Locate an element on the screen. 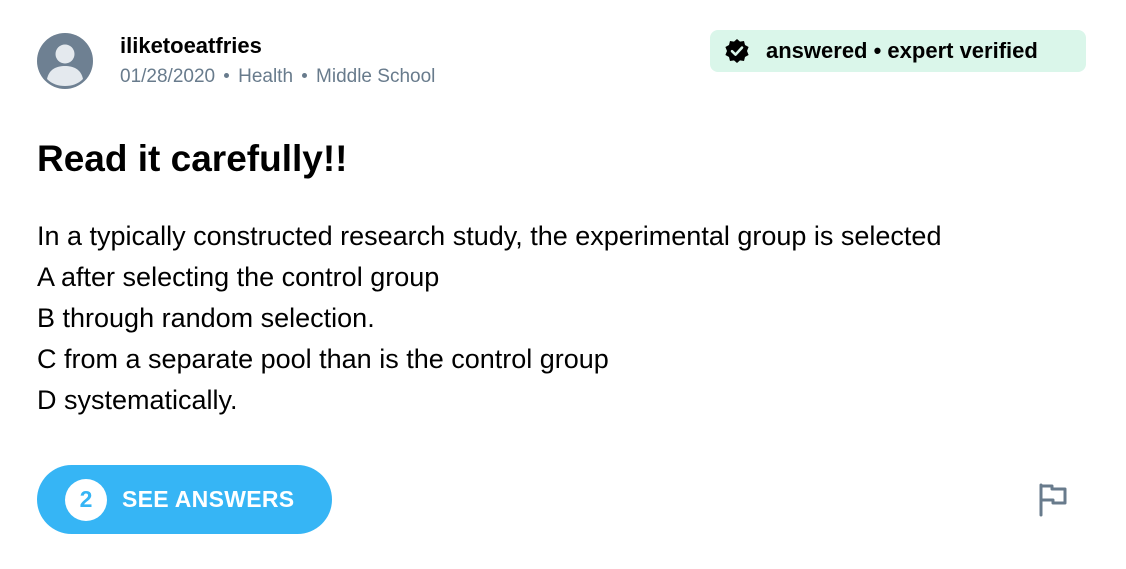 Image resolution: width=1126 pixels, height=569 pixels. verified-check-icon is located at coordinates (737, 51).